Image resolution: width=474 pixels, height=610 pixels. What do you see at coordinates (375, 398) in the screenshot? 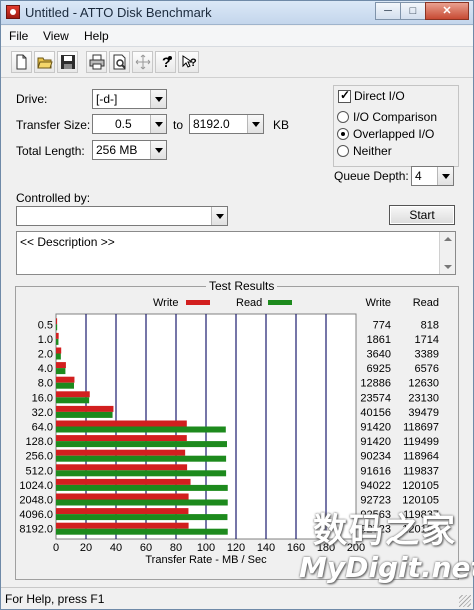
I see `write-value-label: 23574` at bounding box center [375, 398].